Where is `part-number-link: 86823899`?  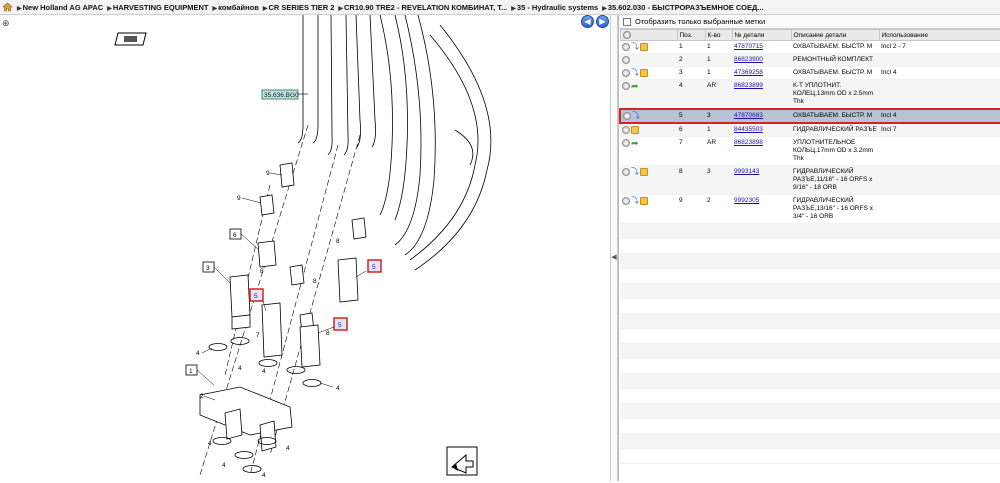
part-number-link: 86823899 is located at coordinates (748, 85).